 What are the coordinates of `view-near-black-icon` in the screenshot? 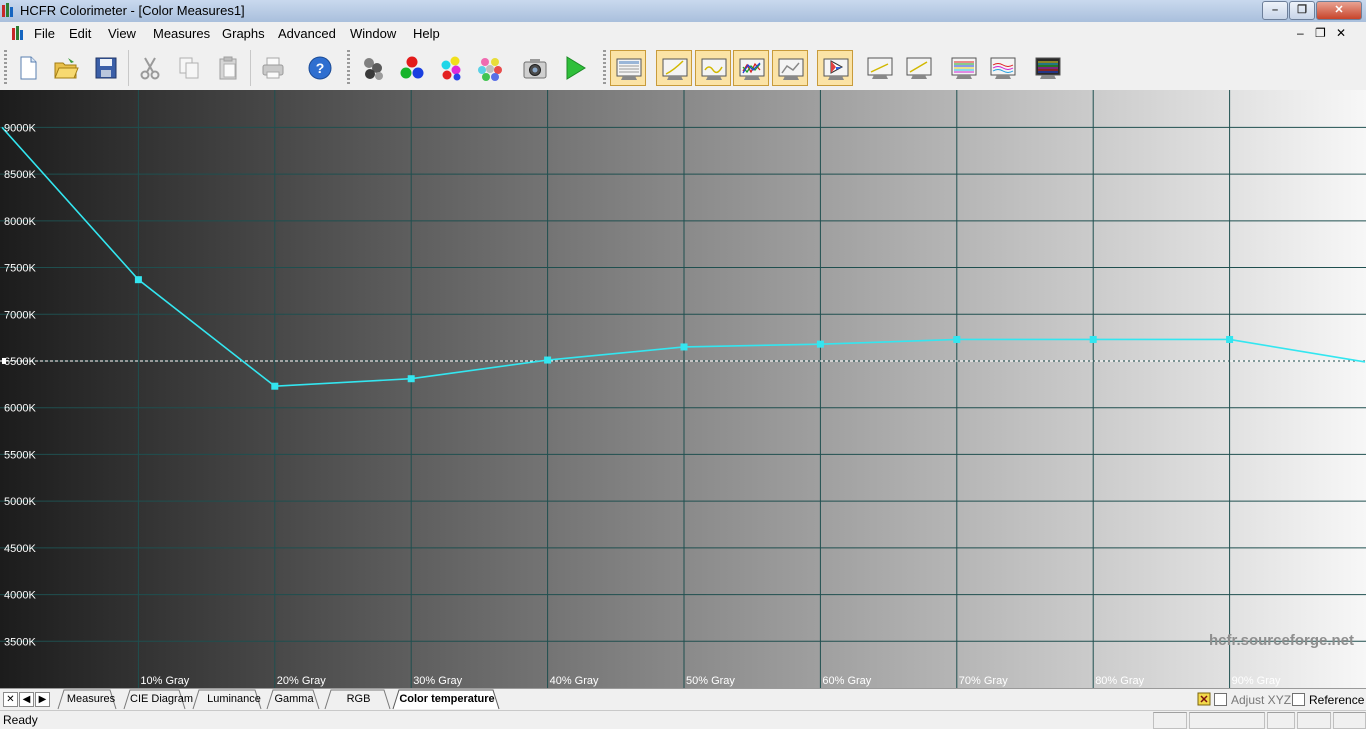 It's located at (880, 68).